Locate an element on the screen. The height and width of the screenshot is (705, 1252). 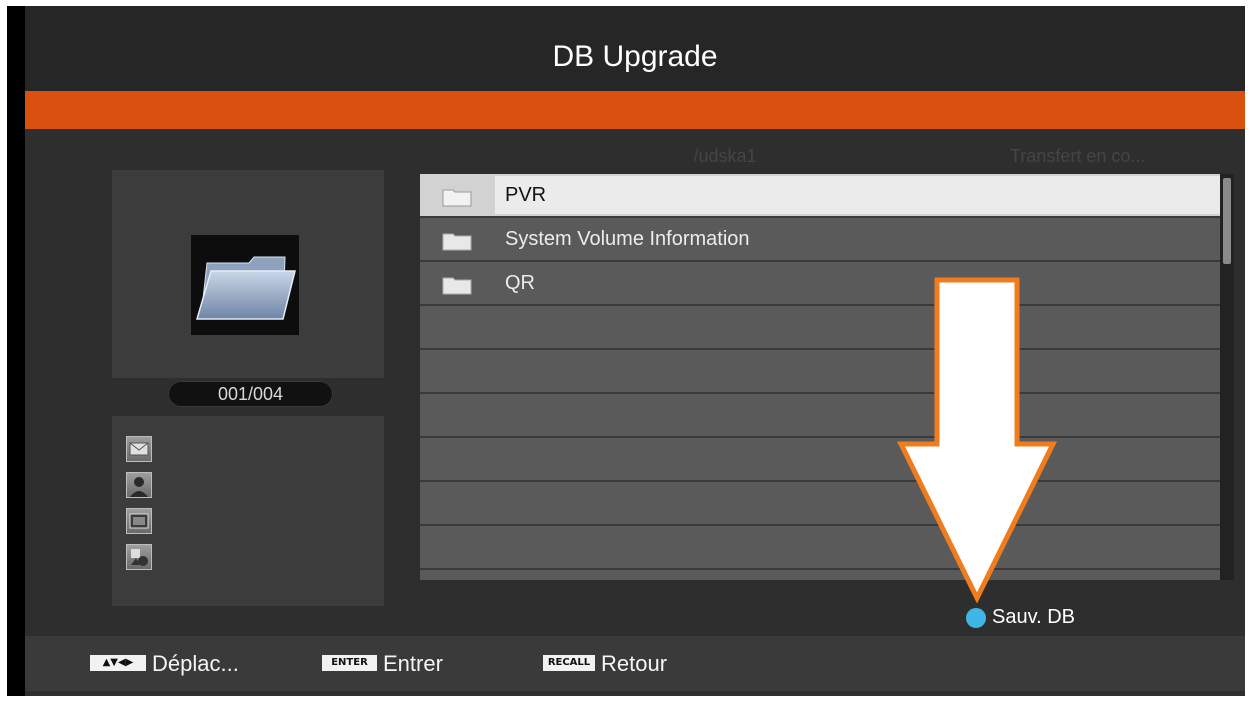
film-icon is located at coordinates (139, 521).